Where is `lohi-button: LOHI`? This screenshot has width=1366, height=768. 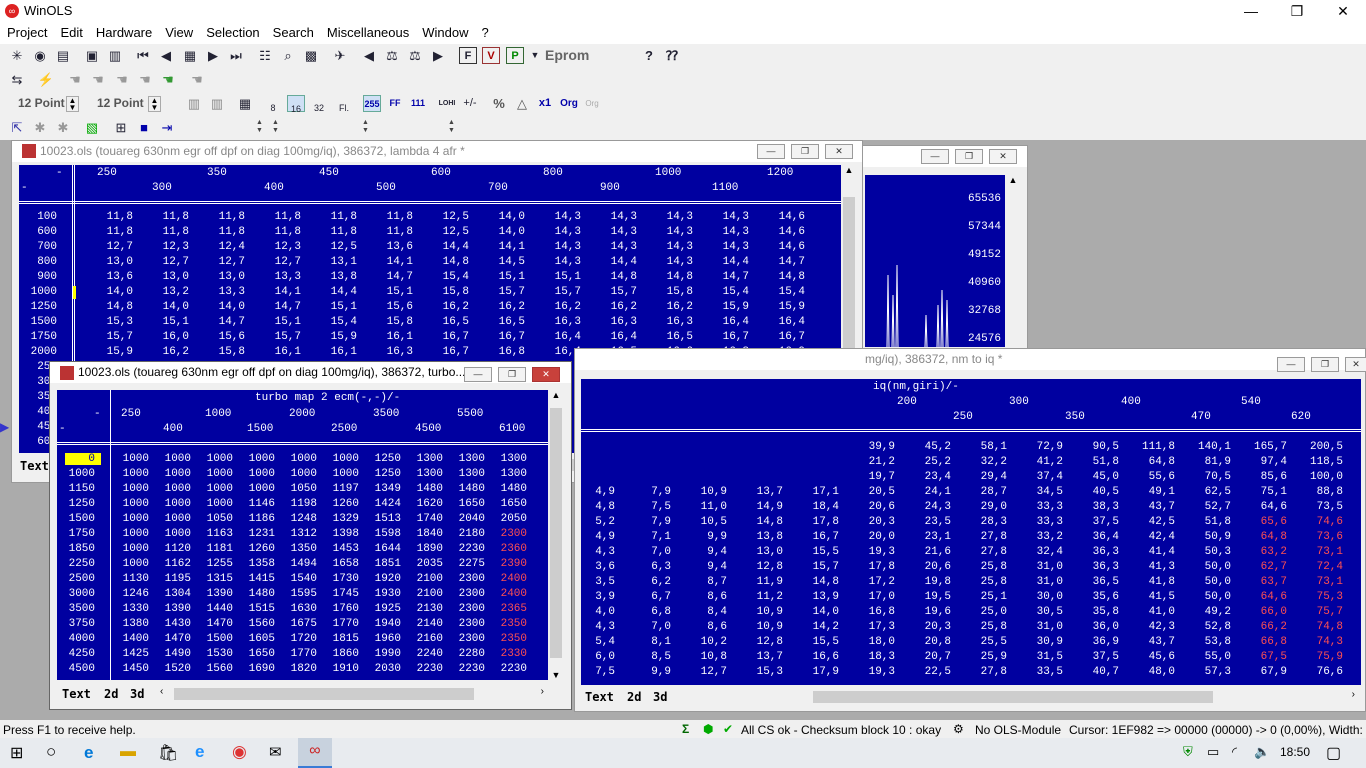 lohi-button: LOHI is located at coordinates (447, 103).